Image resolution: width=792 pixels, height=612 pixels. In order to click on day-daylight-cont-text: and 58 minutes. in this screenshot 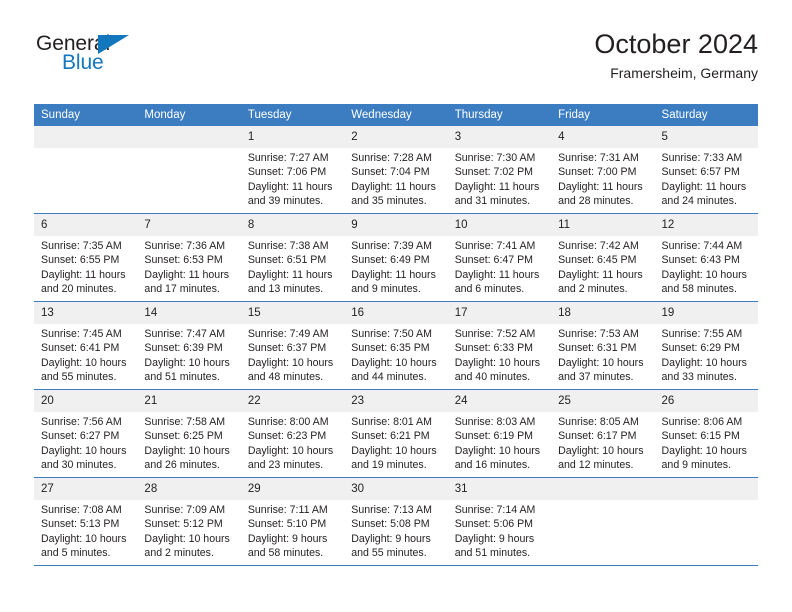, I will do `click(699, 289)`.